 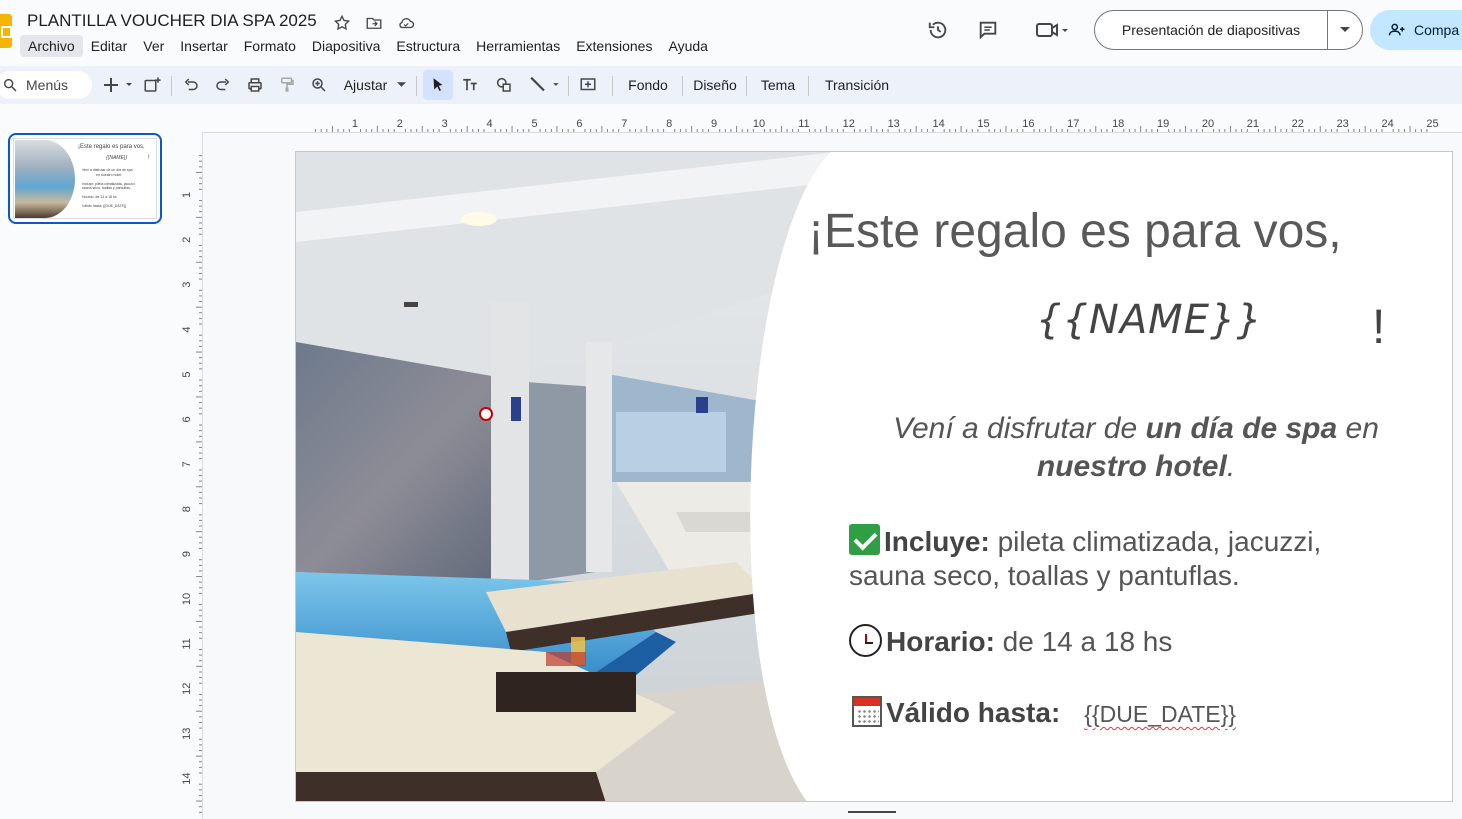 I want to click on add-comment-icon, so click(x=588, y=85).